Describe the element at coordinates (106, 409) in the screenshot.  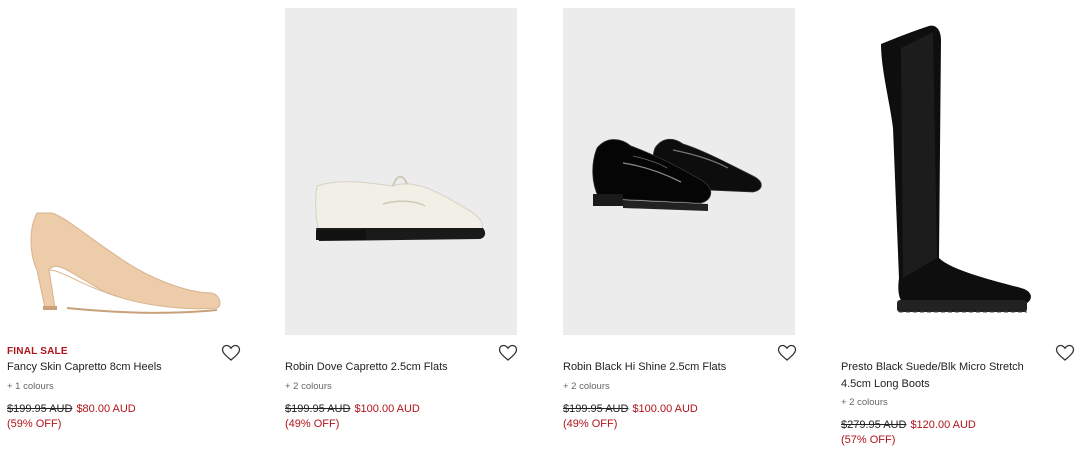
I see `sale-price: $80.00 AUD` at that location.